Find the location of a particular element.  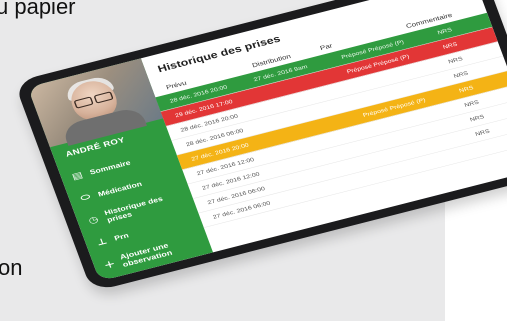

plus-icon: ＋ is located at coordinates (109, 265).